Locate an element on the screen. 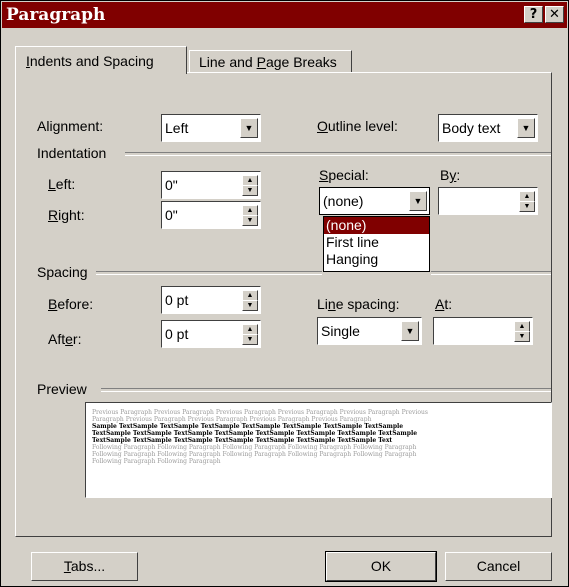 The image size is (569, 587). indent-left-spinner: 0" ▲ ▼ is located at coordinates (211, 185).